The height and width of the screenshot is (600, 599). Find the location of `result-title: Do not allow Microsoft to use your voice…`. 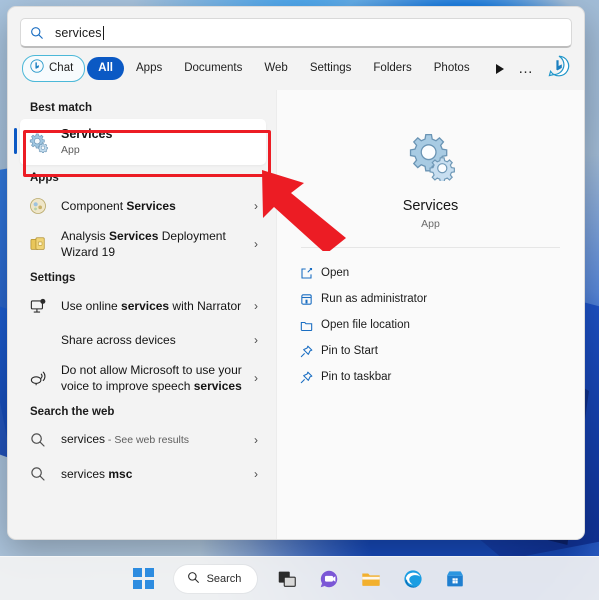

result-title: Do not allow Microsoft to use your voice… is located at coordinates (151, 378).